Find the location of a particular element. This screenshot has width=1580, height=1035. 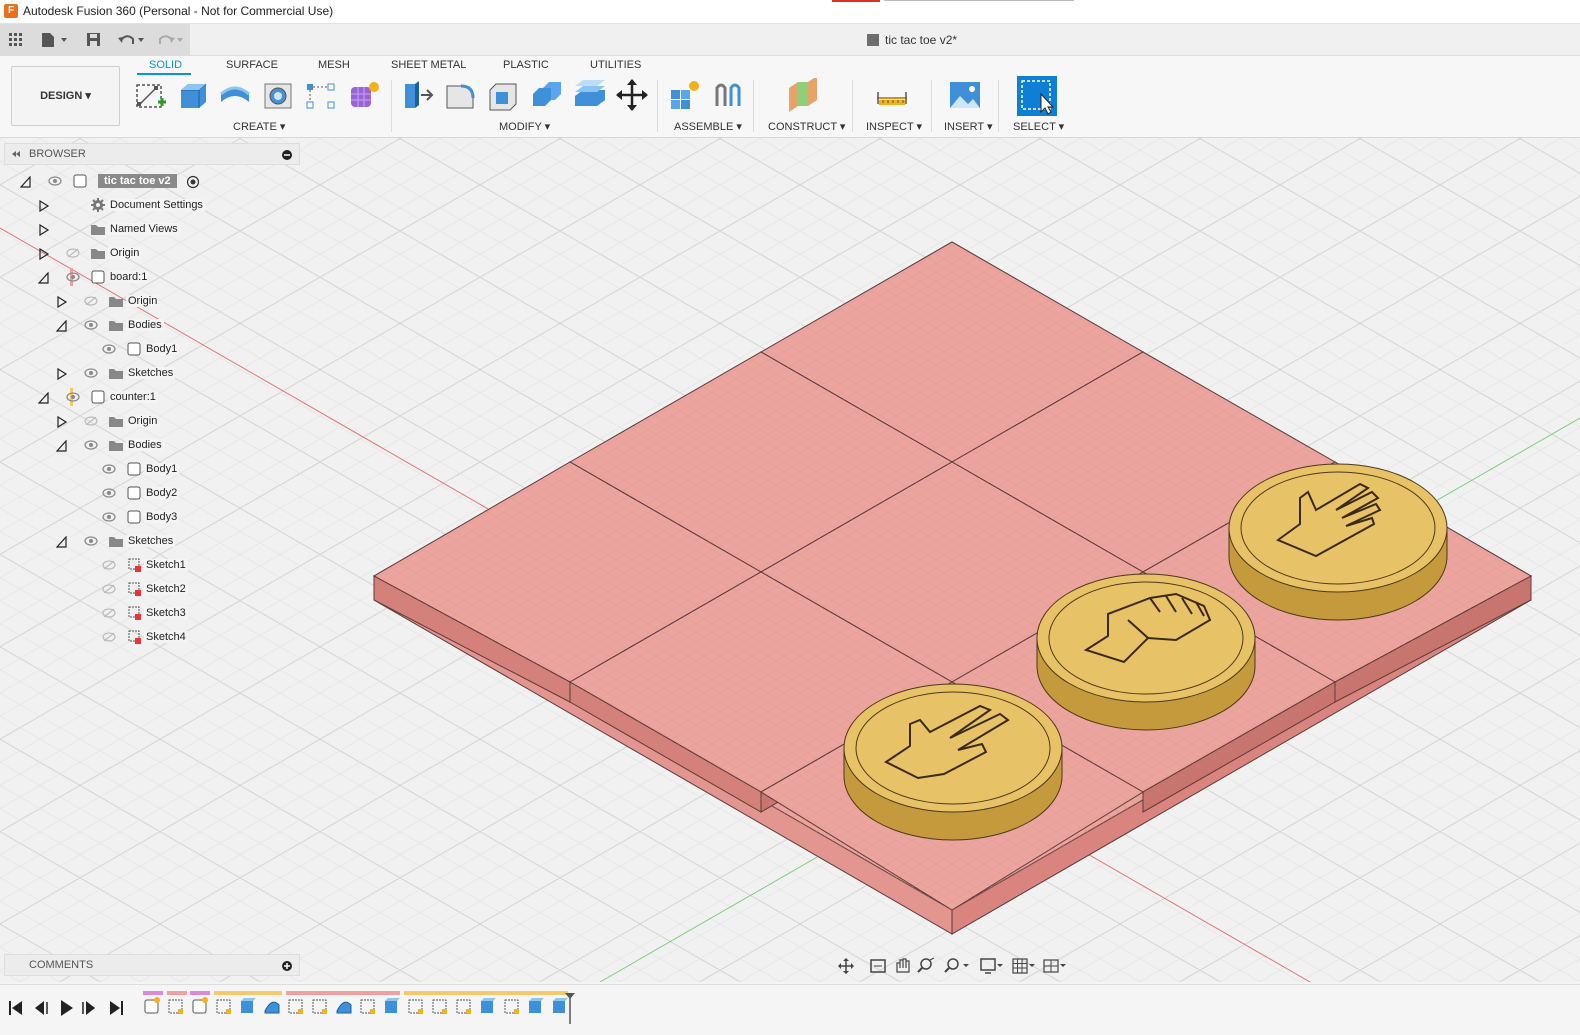

browser-collapse-icon is located at coordinates (287, 155).